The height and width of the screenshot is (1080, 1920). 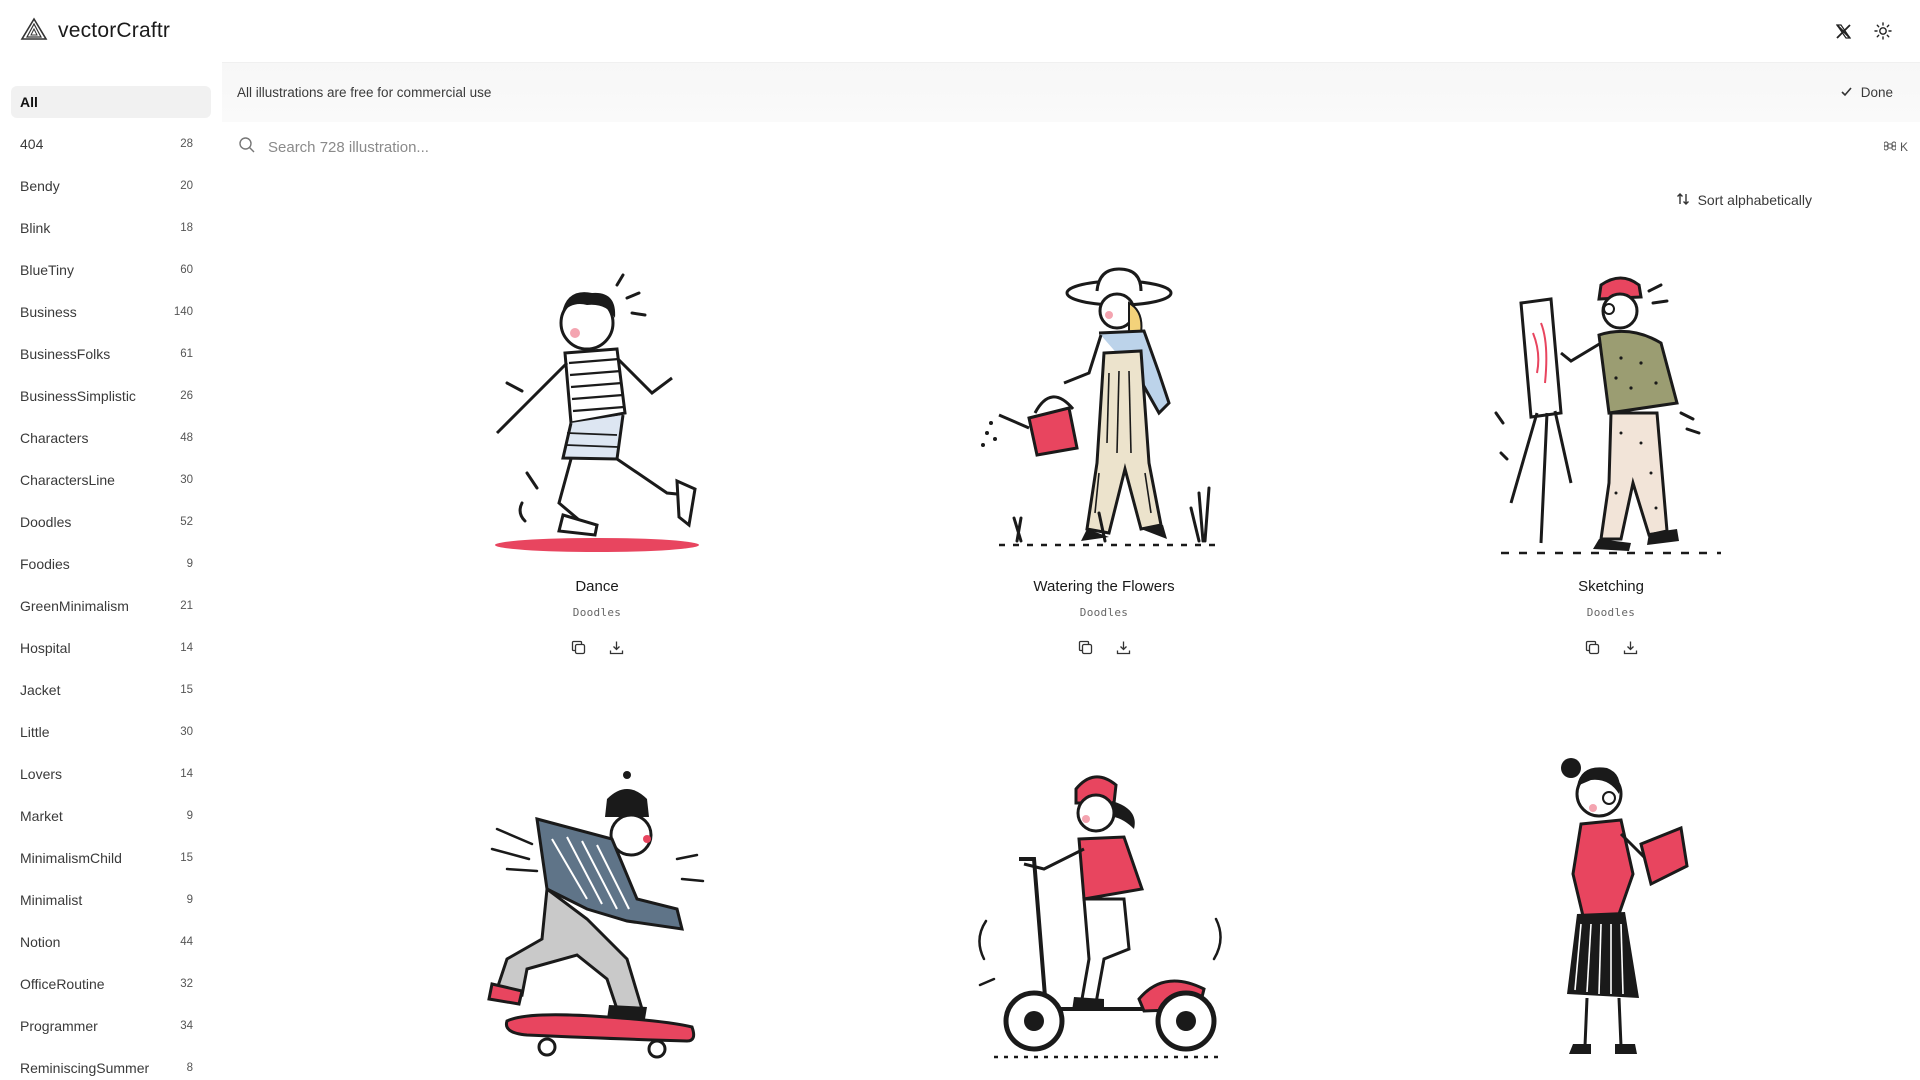 I want to click on sidebar-item-little: Little 30, so click(x=111, y=732).